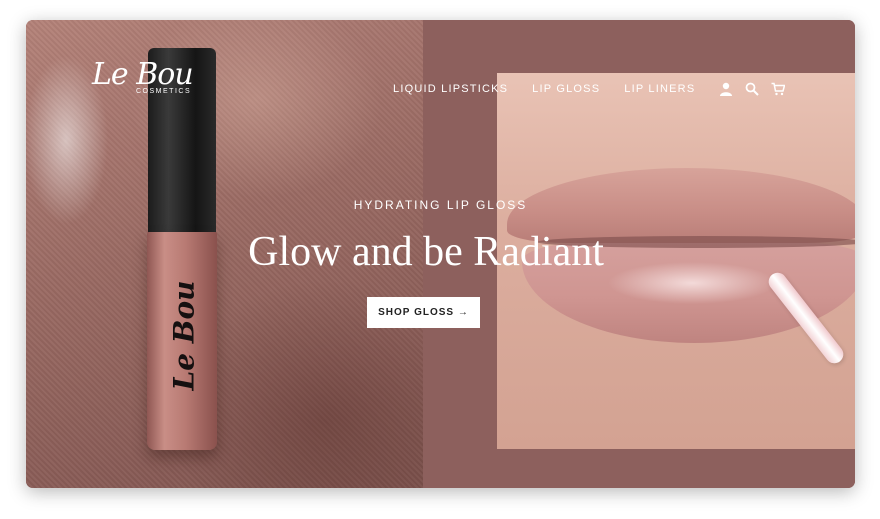 The image size is (880, 519). I want to click on hero-headline: Glow and be Radiant, so click(426, 252).